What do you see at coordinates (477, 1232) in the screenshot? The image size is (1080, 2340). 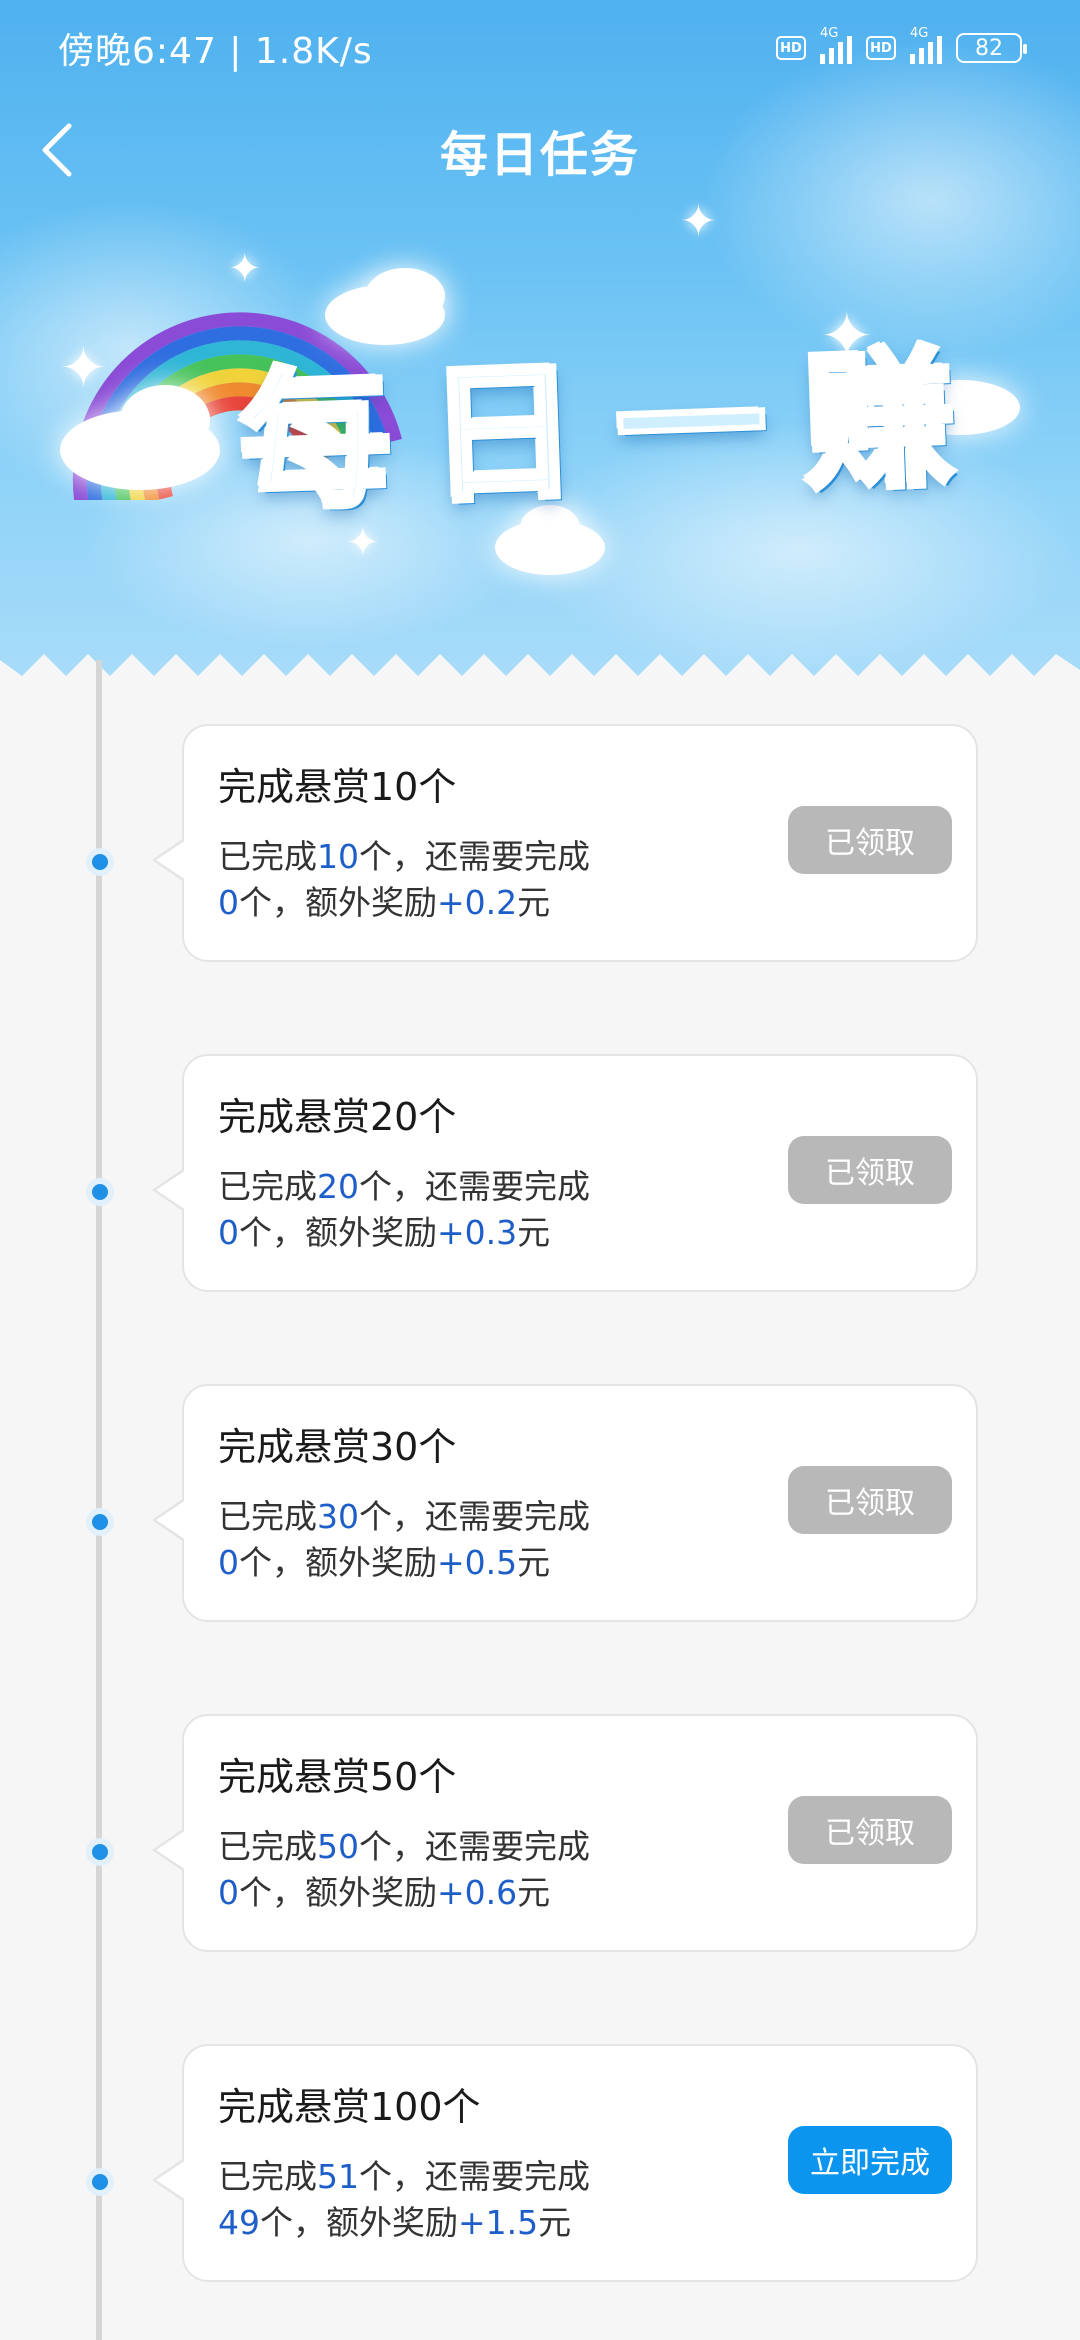 I see `reward-amount: +0.3` at bounding box center [477, 1232].